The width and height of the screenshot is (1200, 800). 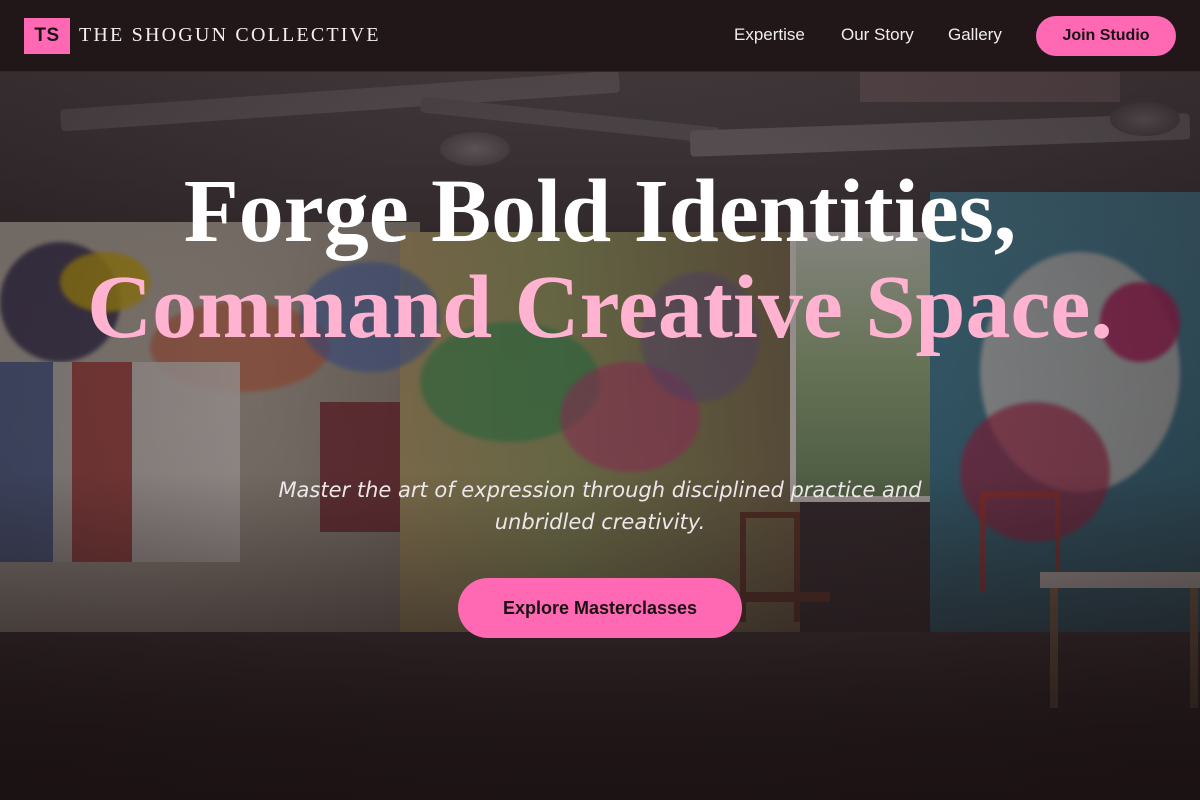 What do you see at coordinates (1106, 36) in the screenshot?
I see `join-studio-button: Join Studio` at bounding box center [1106, 36].